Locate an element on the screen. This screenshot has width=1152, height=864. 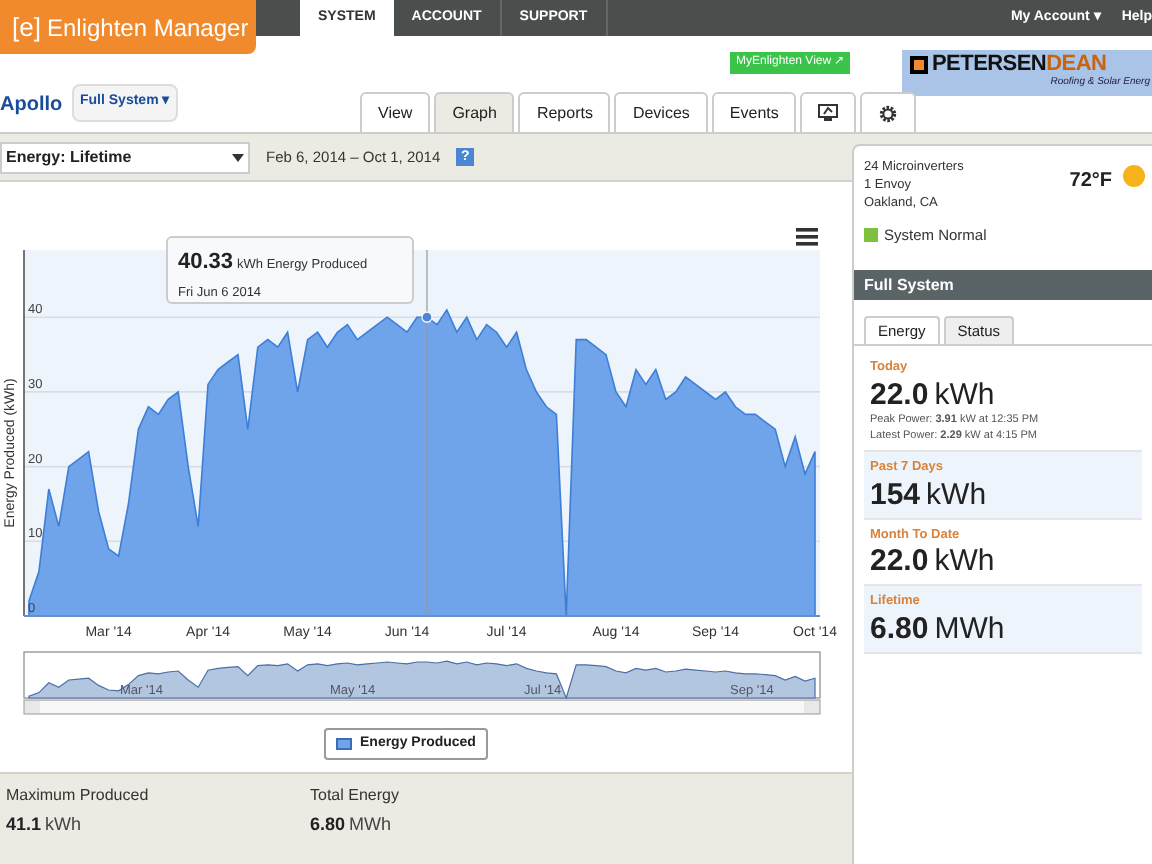
system-name: Apollo is located at coordinates (31, 106).